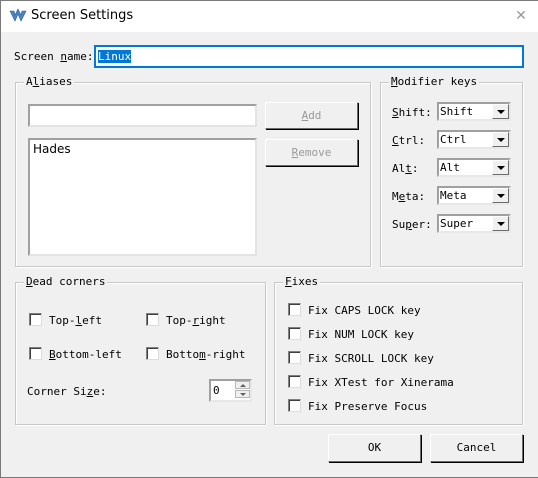 The width and height of the screenshot is (538, 478). I want to click on modifier-meta-select: Meta, so click(474, 195).